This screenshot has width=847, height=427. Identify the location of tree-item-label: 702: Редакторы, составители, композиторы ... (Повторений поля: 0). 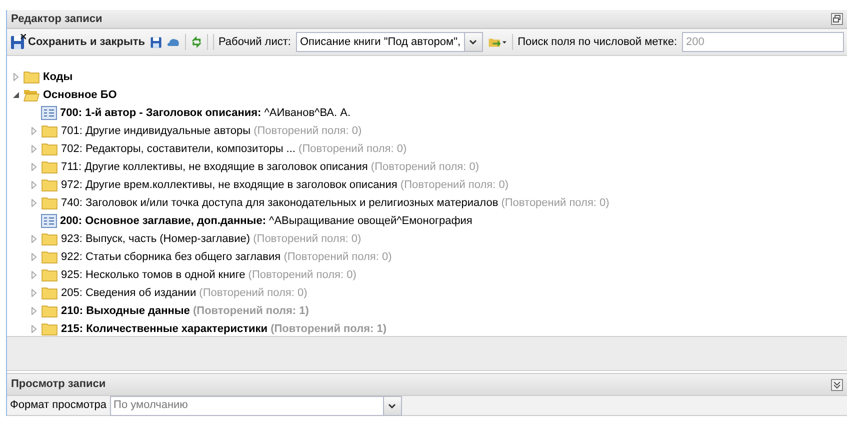
(234, 149).